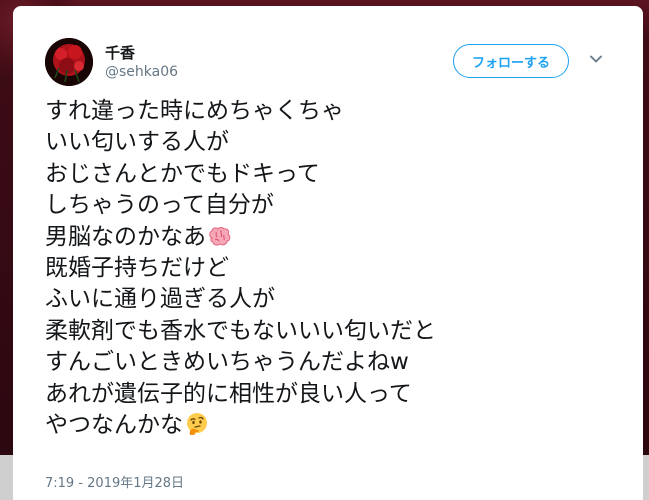 This screenshot has height=500, width=649. I want to click on brain-emoji-icon, so click(220, 236).